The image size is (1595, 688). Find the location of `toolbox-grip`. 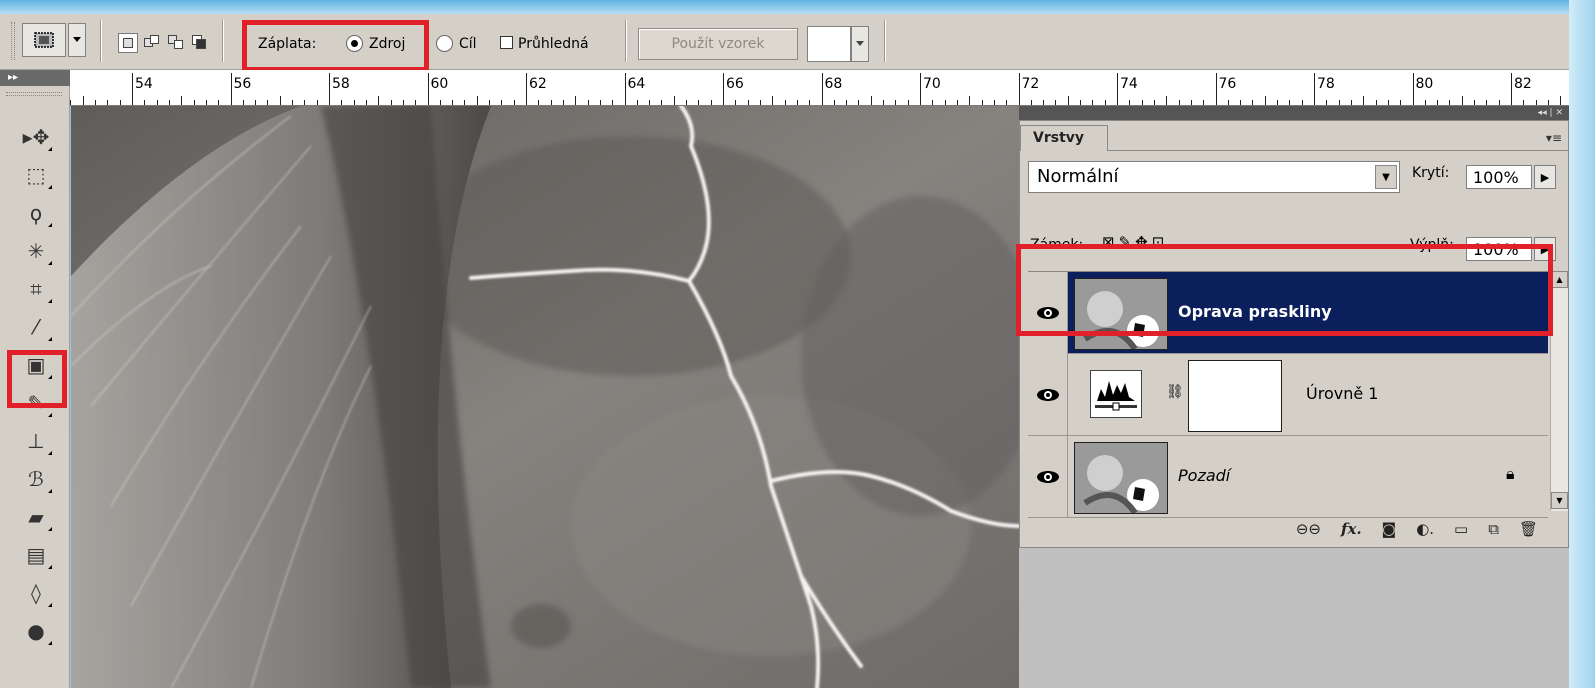

toolbox-grip is located at coordinates (34, 94).